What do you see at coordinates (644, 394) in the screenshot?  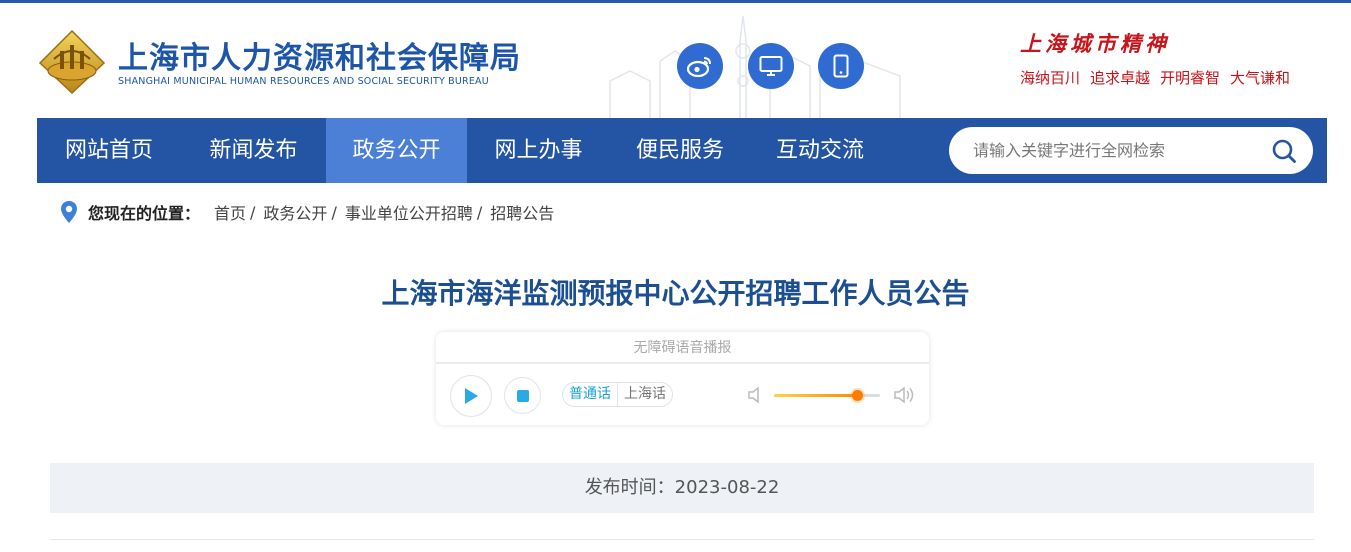 I see `lang-option-shanghainese: 上海话` at bounding box center [644, 394].